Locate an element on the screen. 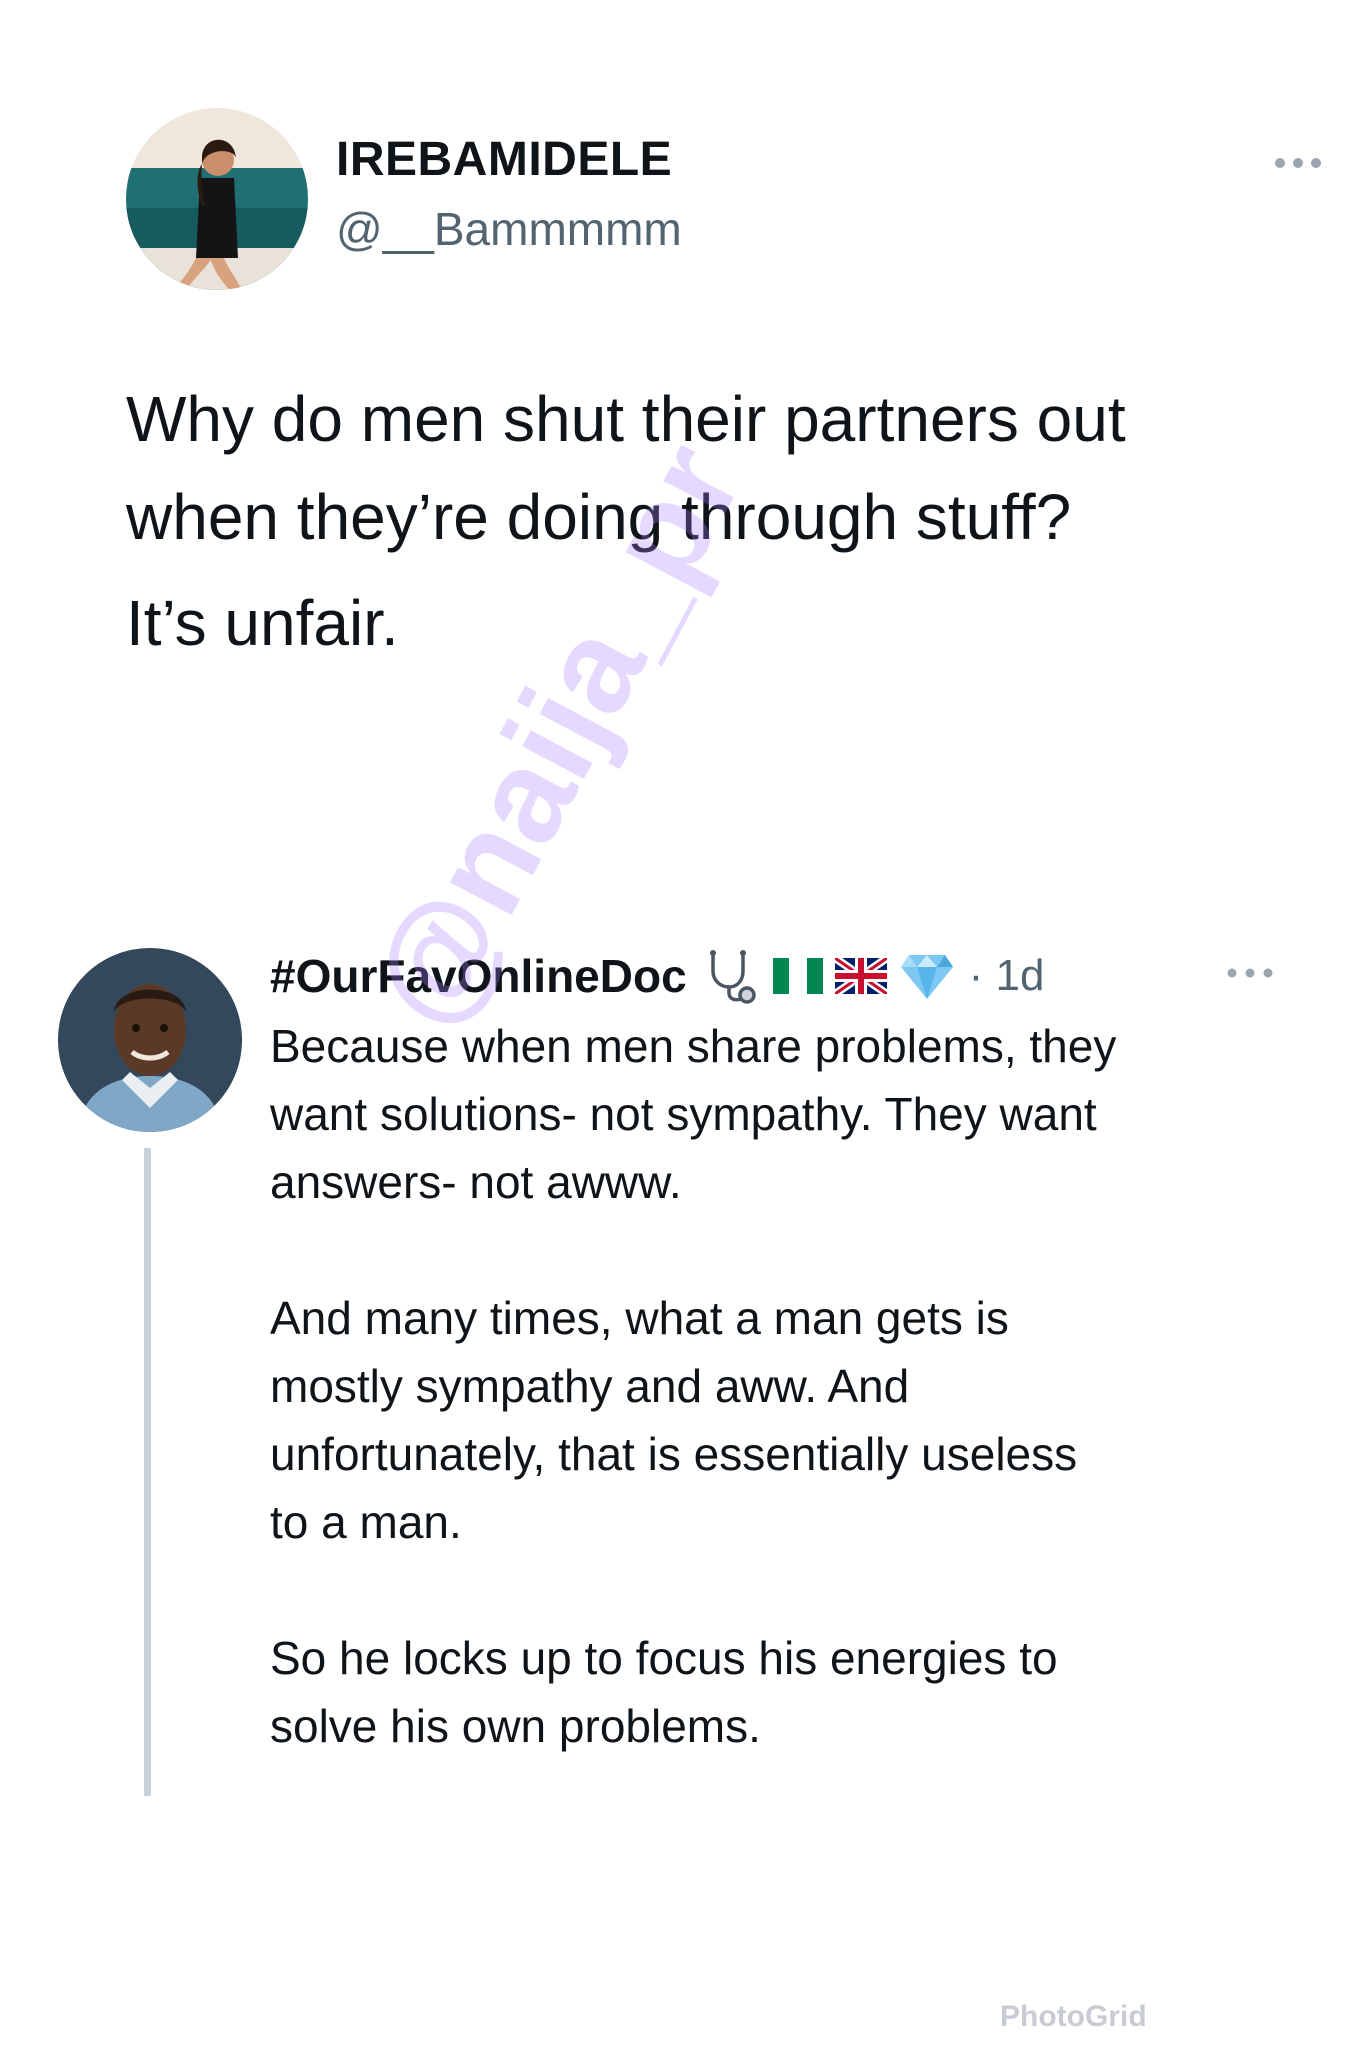  app-watermark: PhotoGrid is located at coordinates (1073, 2016).